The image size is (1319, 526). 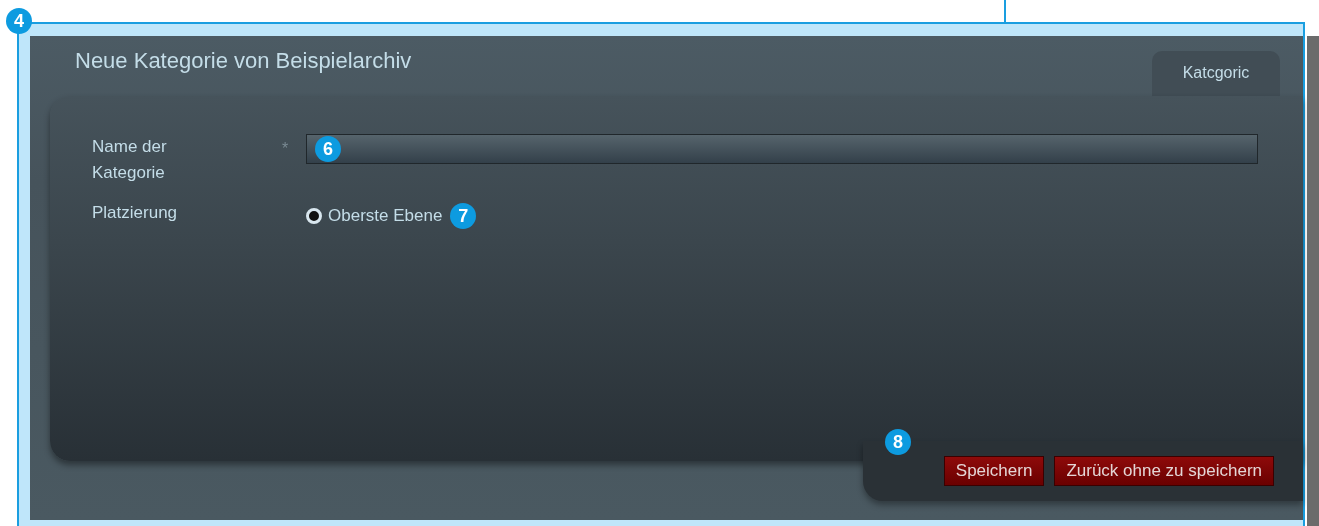 I want to click on field-label: Platzierung, so click(x=135, y=213).